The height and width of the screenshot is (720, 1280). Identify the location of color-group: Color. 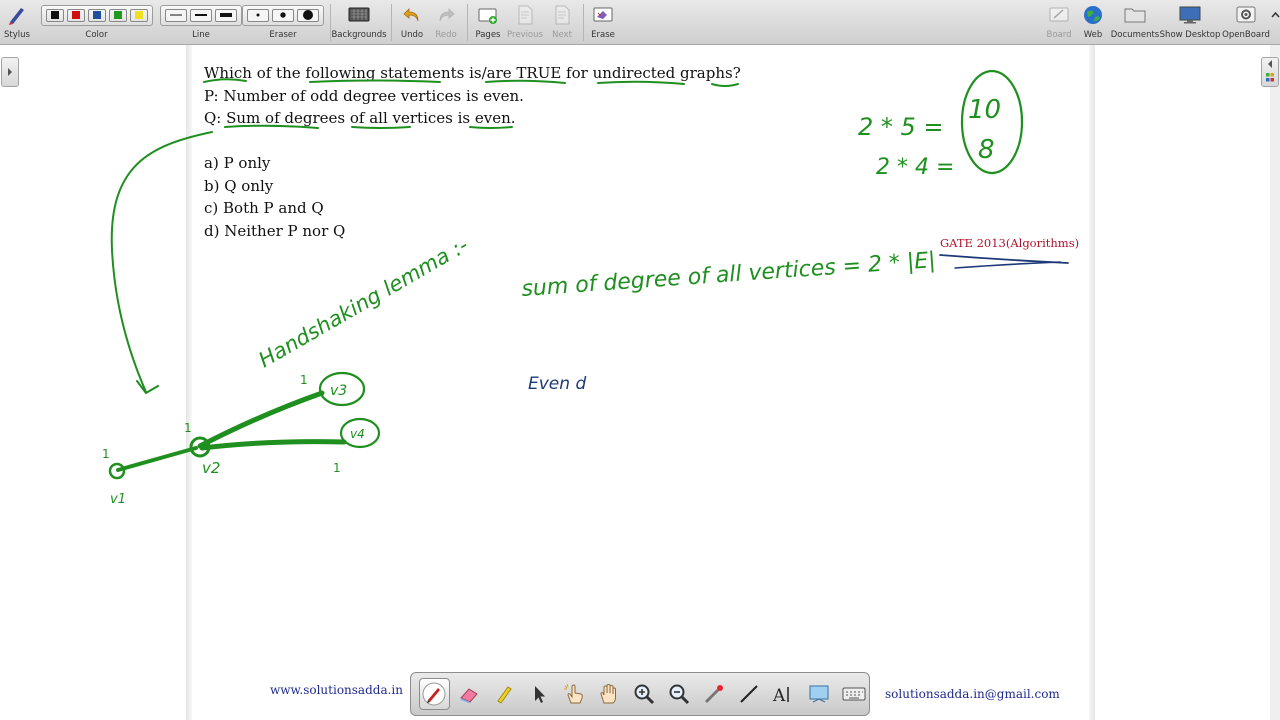
(96, 22).